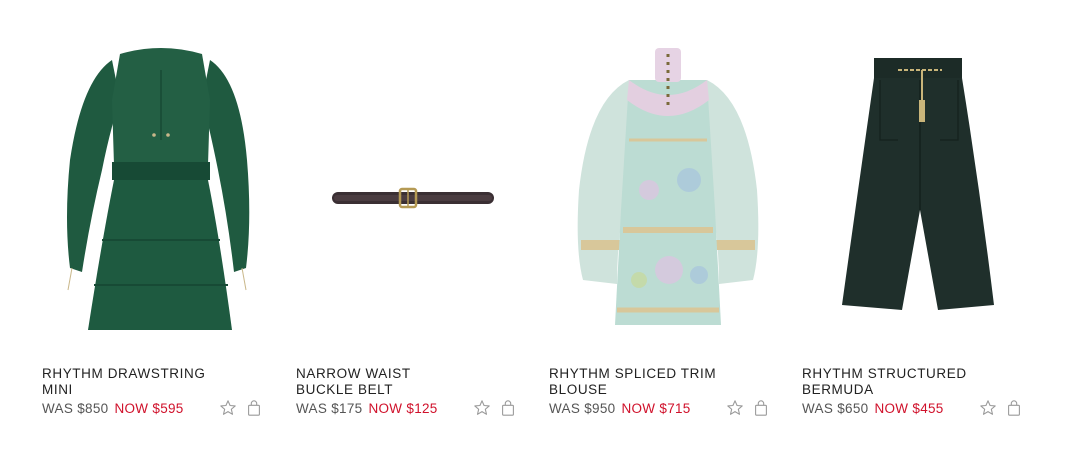  What do you see at coordinates (158, 189) in the screenshot?
I see `dress-image` at bounding box center [158, 189].